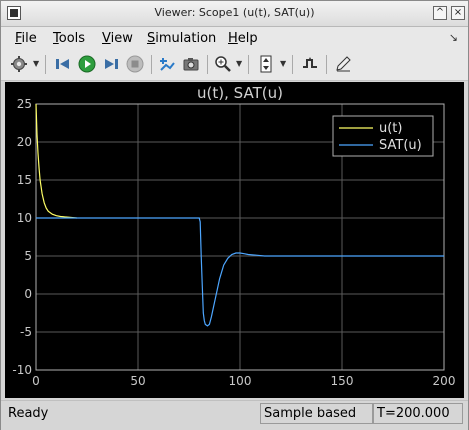  Describe the element at coordinates (234, 415) in the screenshot. I see `status-bar: Ready Sample based T=200.000` at that location.